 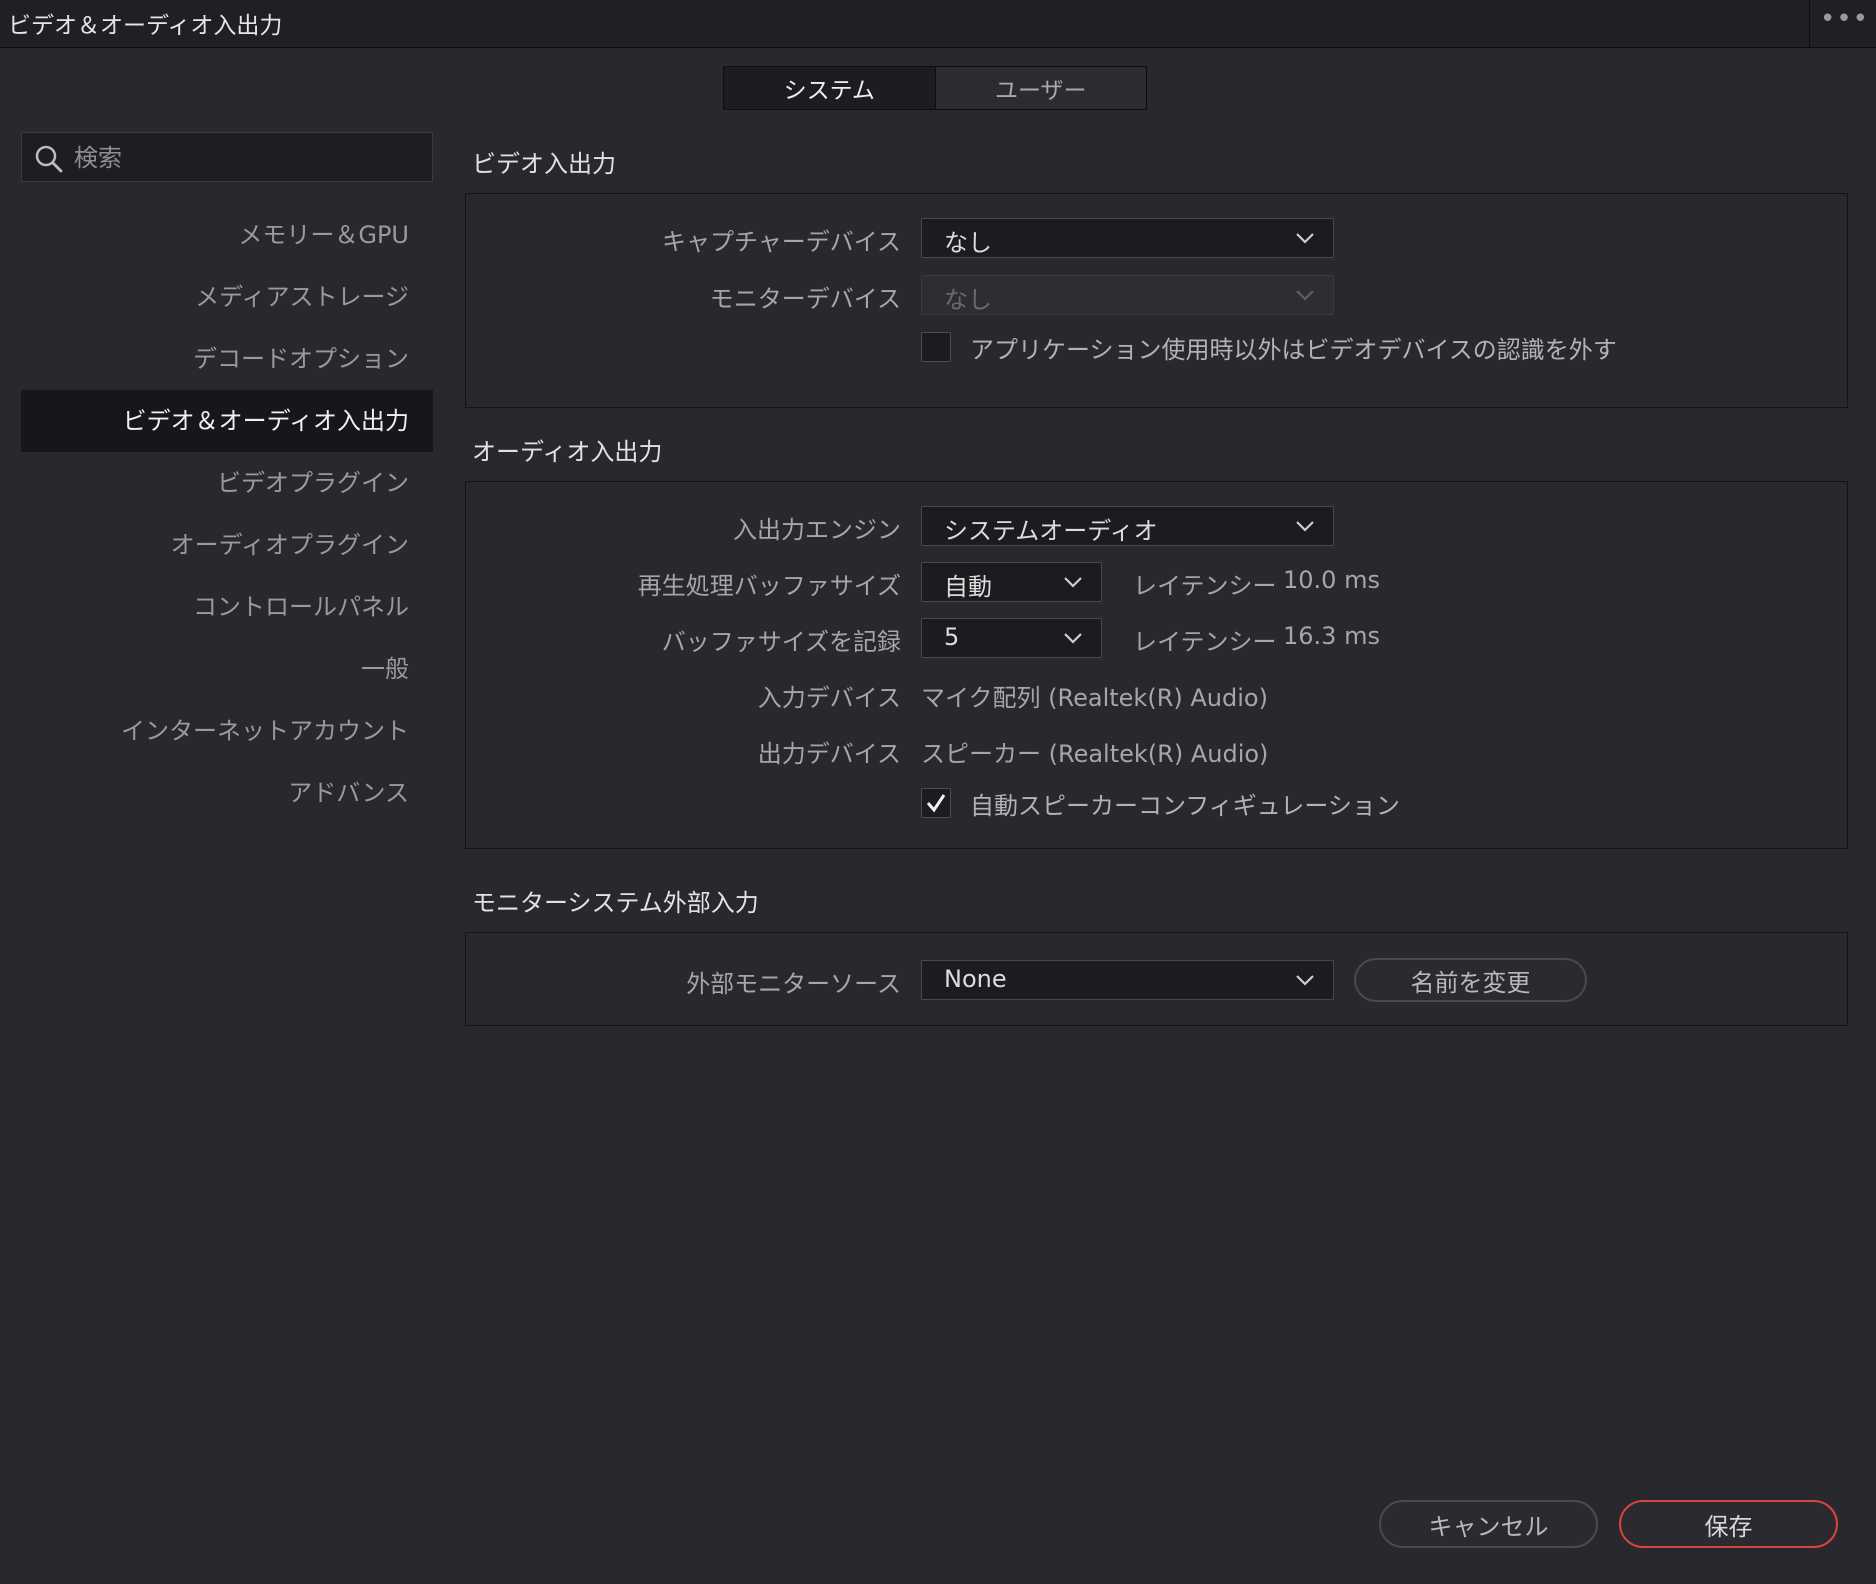 I want to click on monitor-device-value: なし, so click(x=968, y=300).